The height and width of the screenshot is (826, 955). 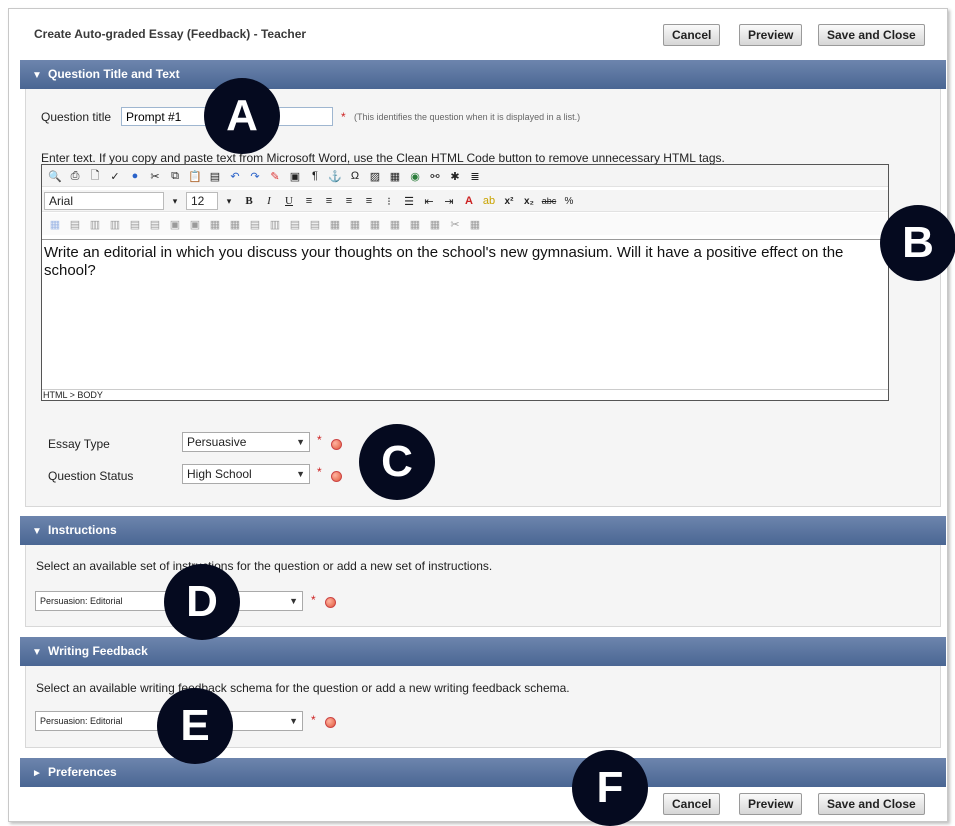 I want to click on paste-text-icon: ▤, so click(x=215, y=176).